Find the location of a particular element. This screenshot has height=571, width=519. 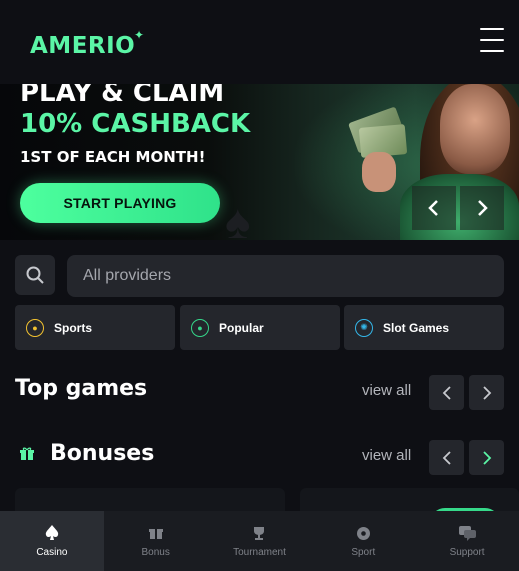

search-button is located at coordinates (35, 275).